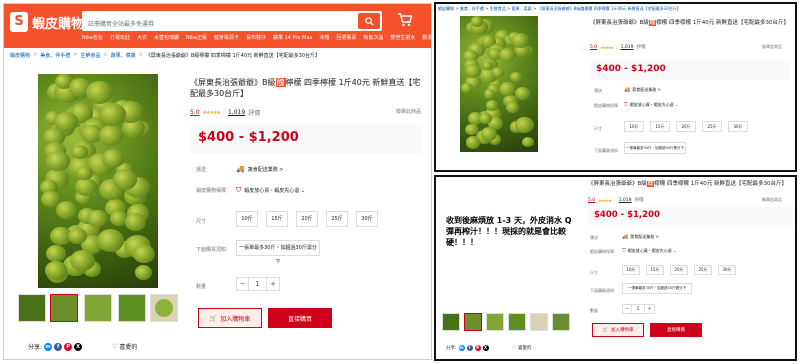 The image size is (800, 364). I want to click on hot-word-link: 回選餐桌, so click(346, 37).